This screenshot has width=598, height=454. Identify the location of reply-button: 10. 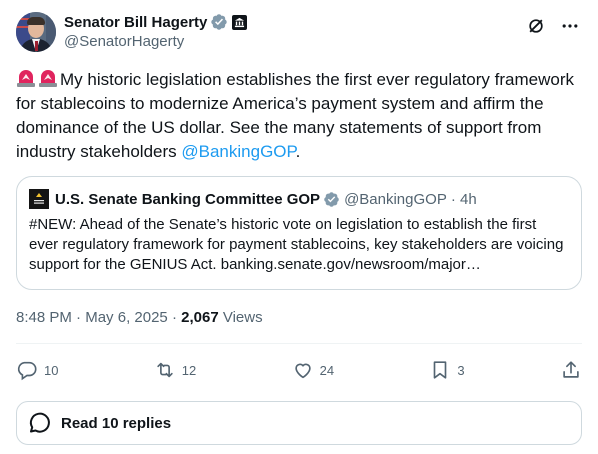
(37, 370).